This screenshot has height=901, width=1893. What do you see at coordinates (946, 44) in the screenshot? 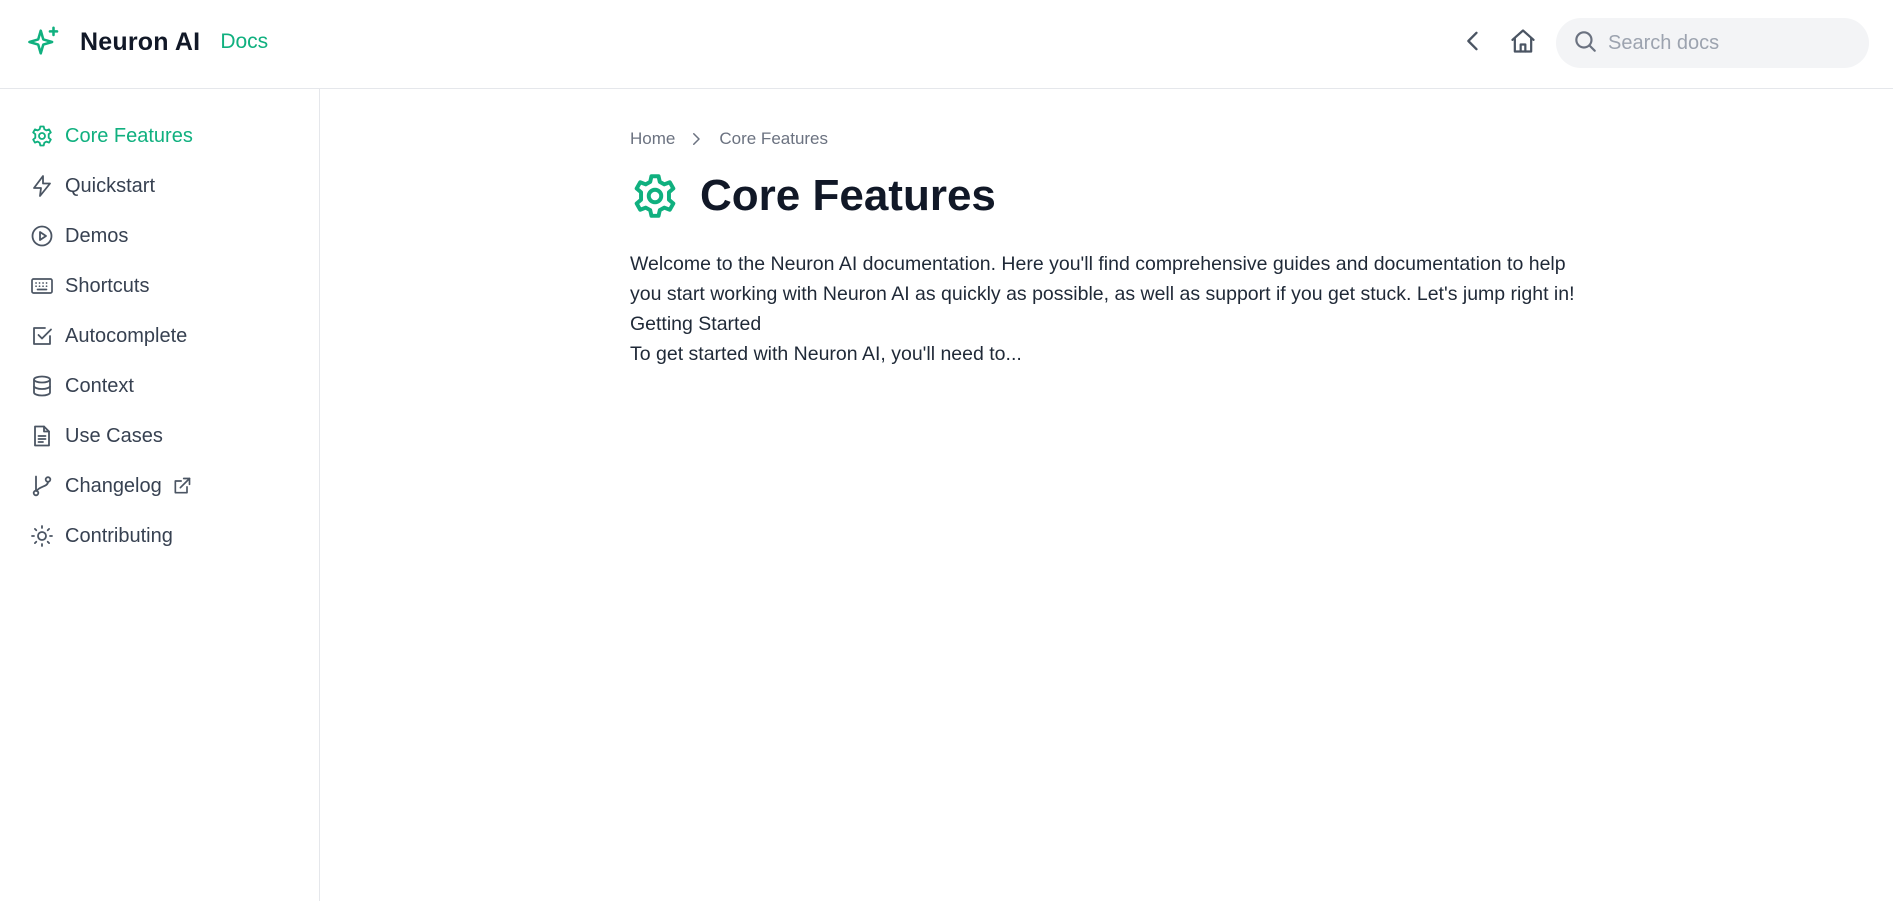
I see `top-header: Neuron AI Docs` at bounding box center [946, 44].